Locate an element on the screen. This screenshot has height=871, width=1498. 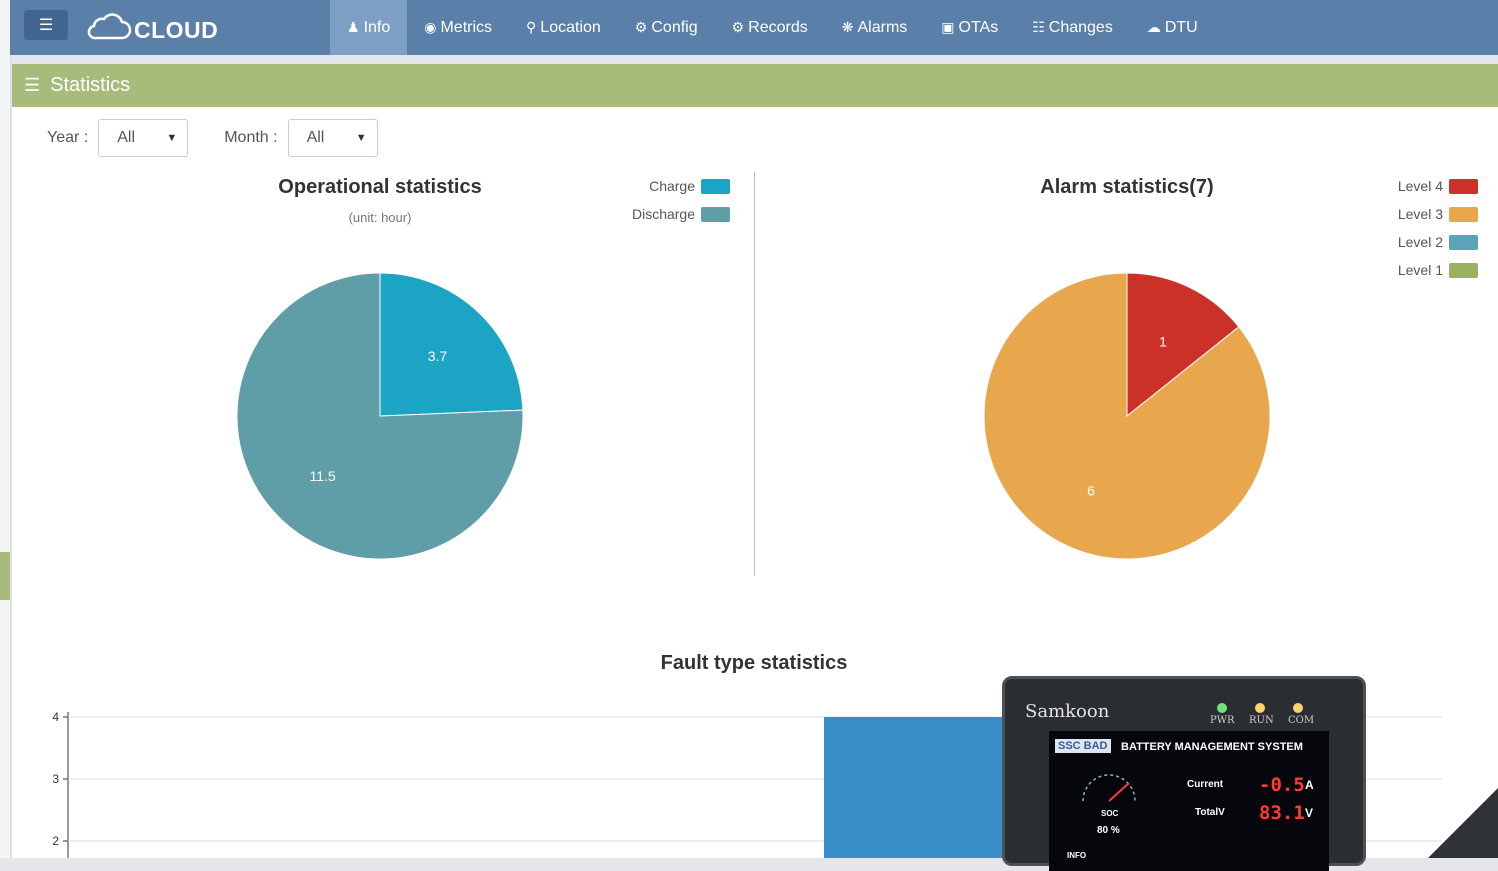
medkit-icon: ▣ is located at coordinates (948, 27).